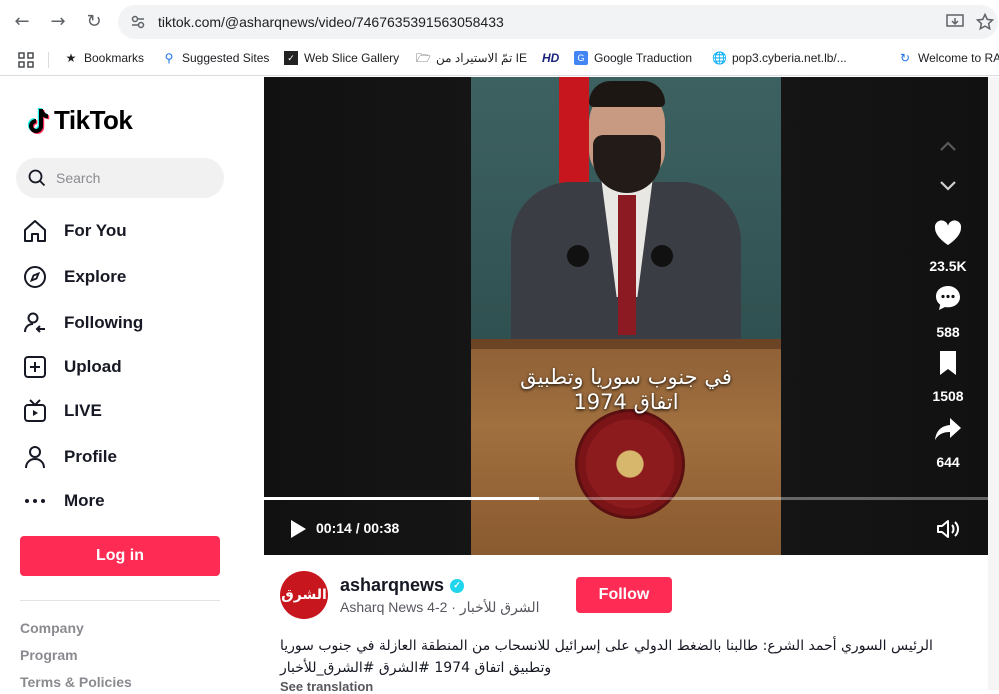 The height and width of the screenshot is (694, 999). I want to click on footer-link-company: Company, so click(52, 628).